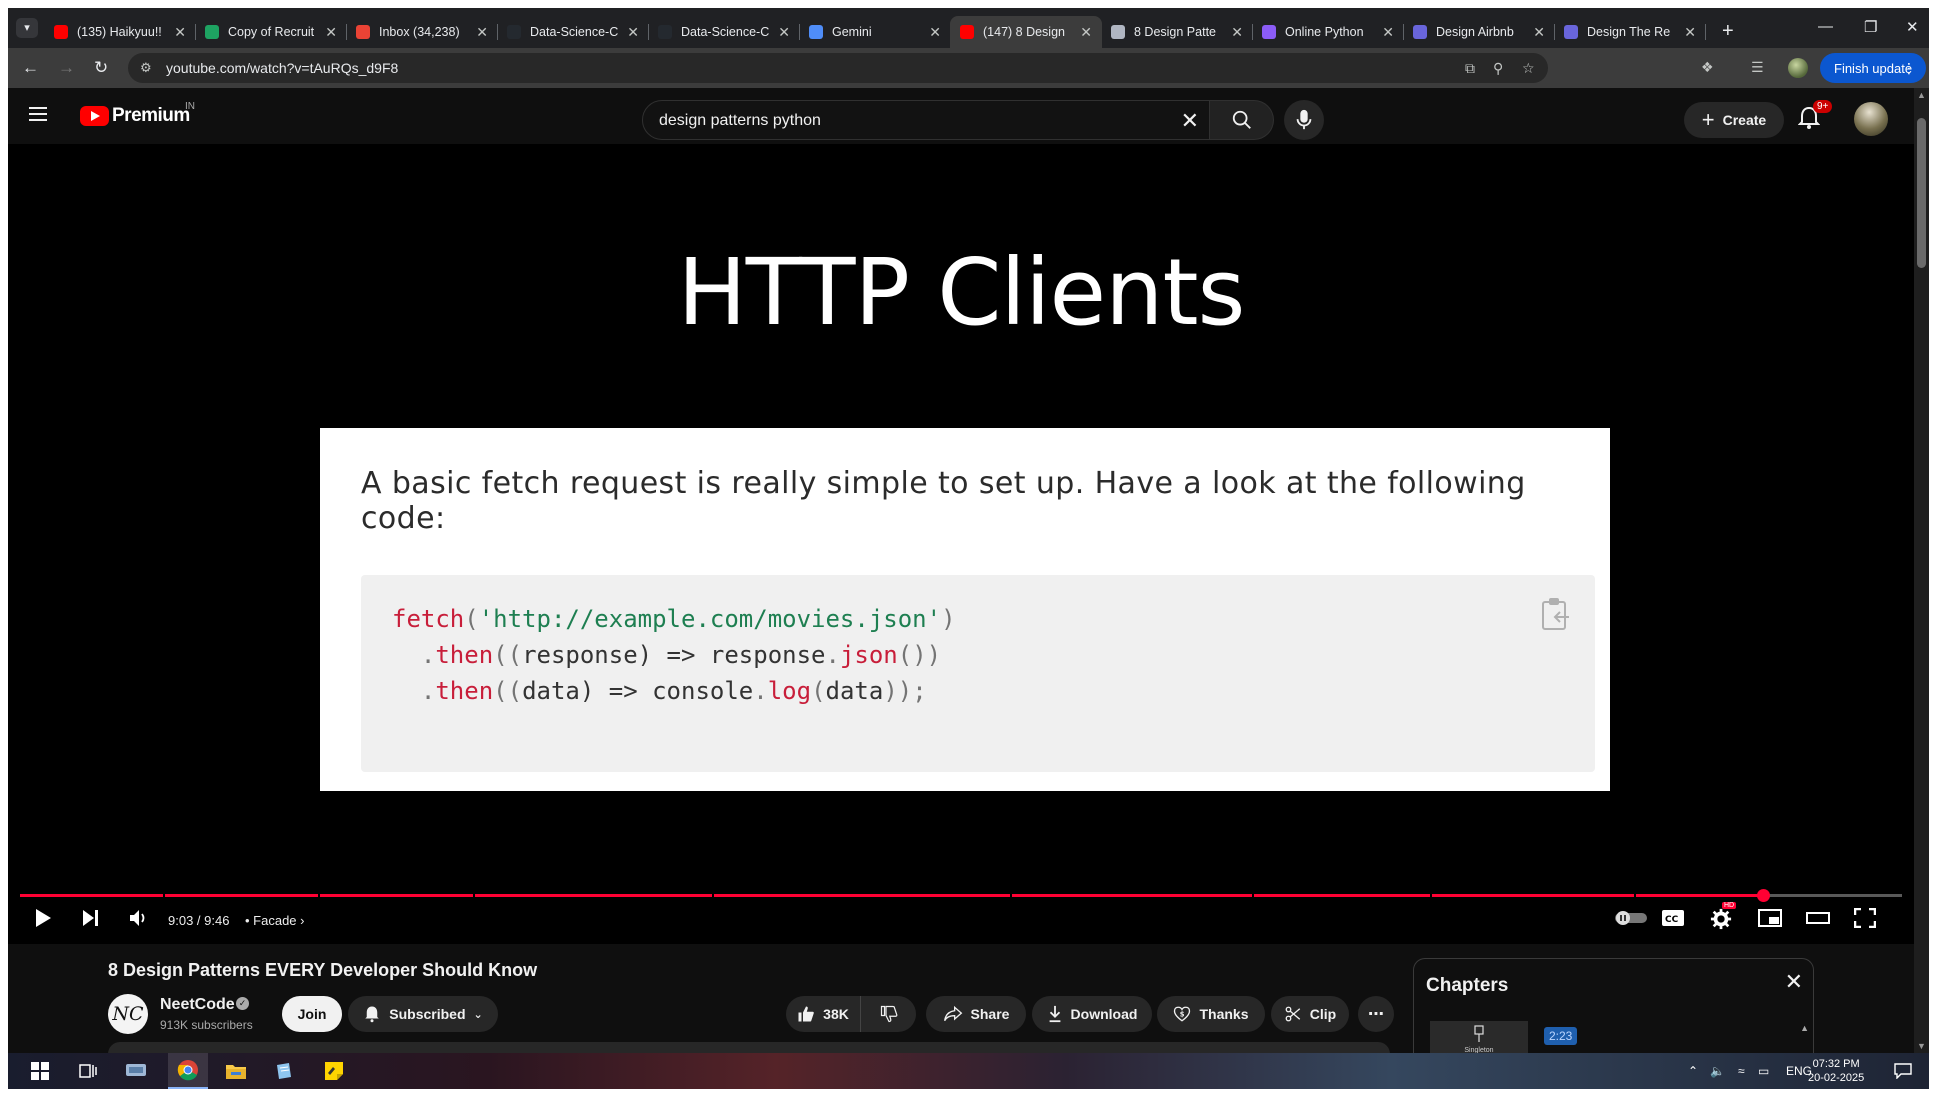 The image size is (1937, 1097). I want to click on minimize-icon: —, so click(1825, 26).